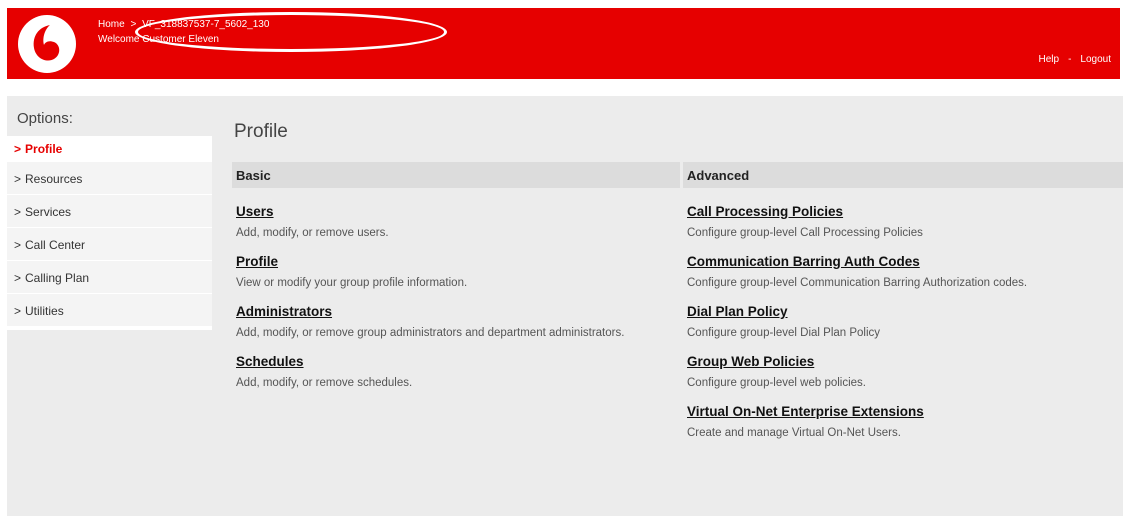 The height and width of the screenshot is (516, 1123). Describe the element at coordinates (54, 179) in the screenshot. I see `sidebar-item-label: Resources` at that location.